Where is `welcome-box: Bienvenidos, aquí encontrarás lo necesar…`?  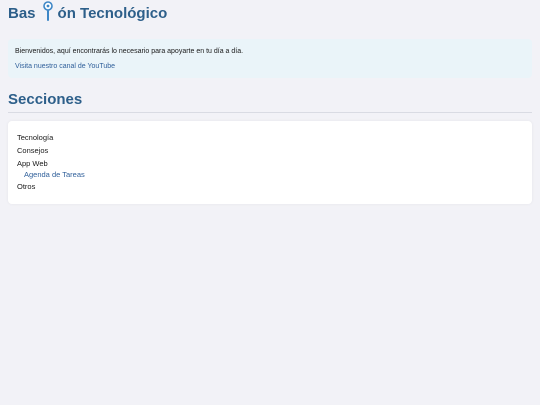 welcome-box: Bienvenidos, aquí encontrarás lo necesar… is located at coordinates (270, 58).